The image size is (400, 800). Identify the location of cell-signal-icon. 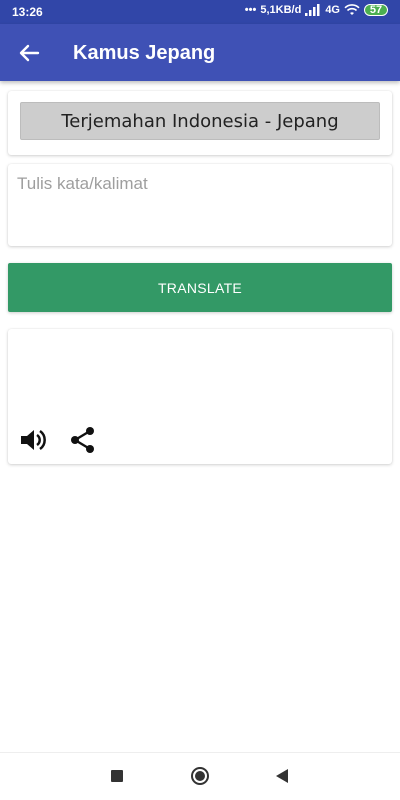
(312, 10).